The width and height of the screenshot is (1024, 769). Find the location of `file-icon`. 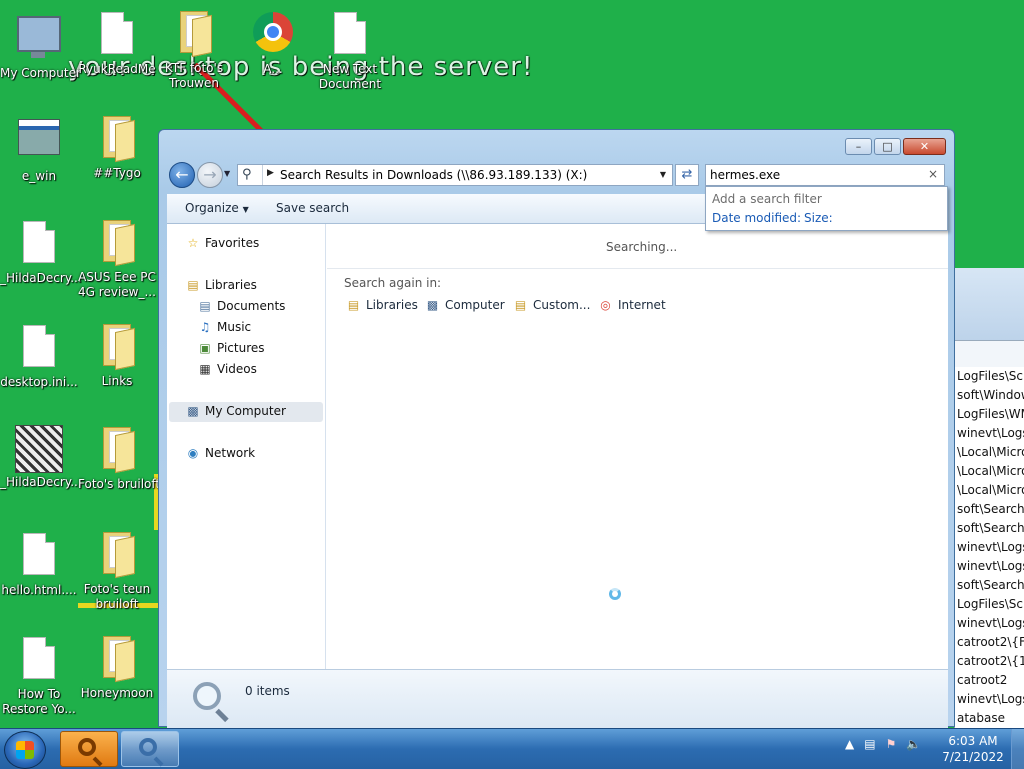

file-icon is located at coordinates (39, 346).